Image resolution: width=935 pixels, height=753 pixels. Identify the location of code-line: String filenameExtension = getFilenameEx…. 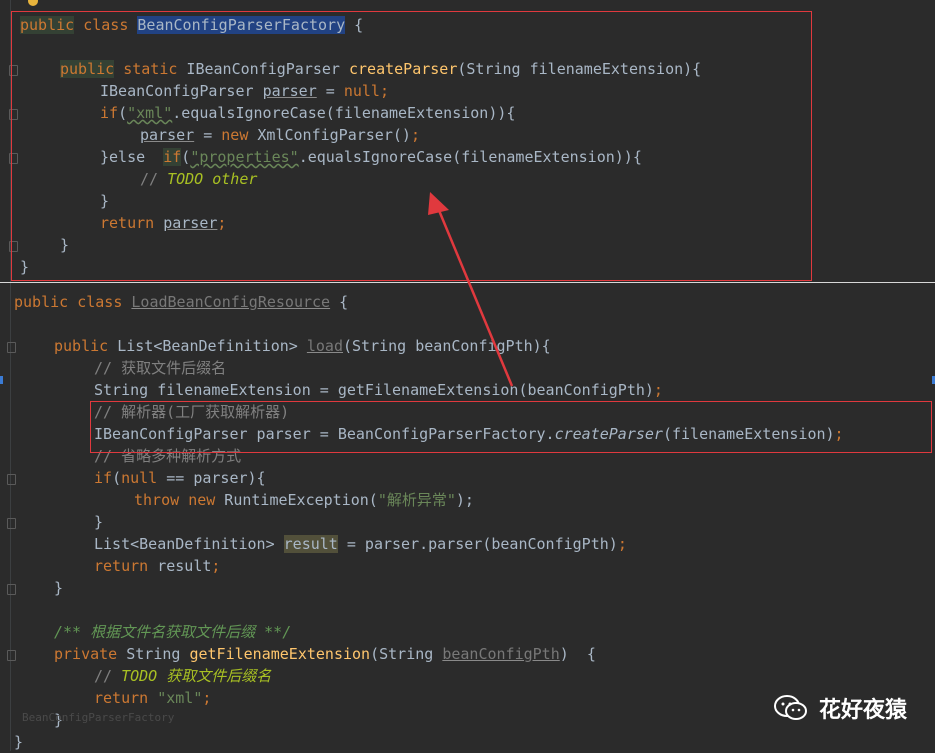
(378, 390).